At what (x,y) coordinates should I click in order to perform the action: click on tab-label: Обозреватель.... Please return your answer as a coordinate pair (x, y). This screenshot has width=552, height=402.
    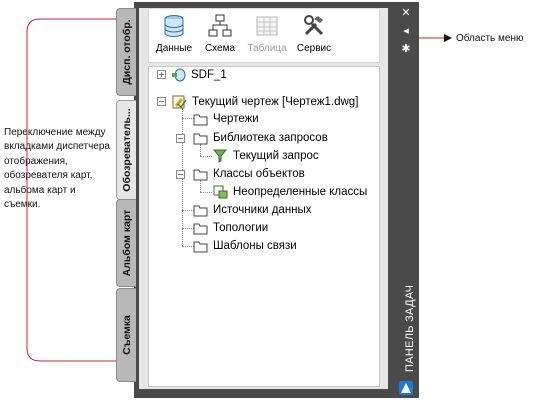
    Looking at the image, I should click on (126, 150).